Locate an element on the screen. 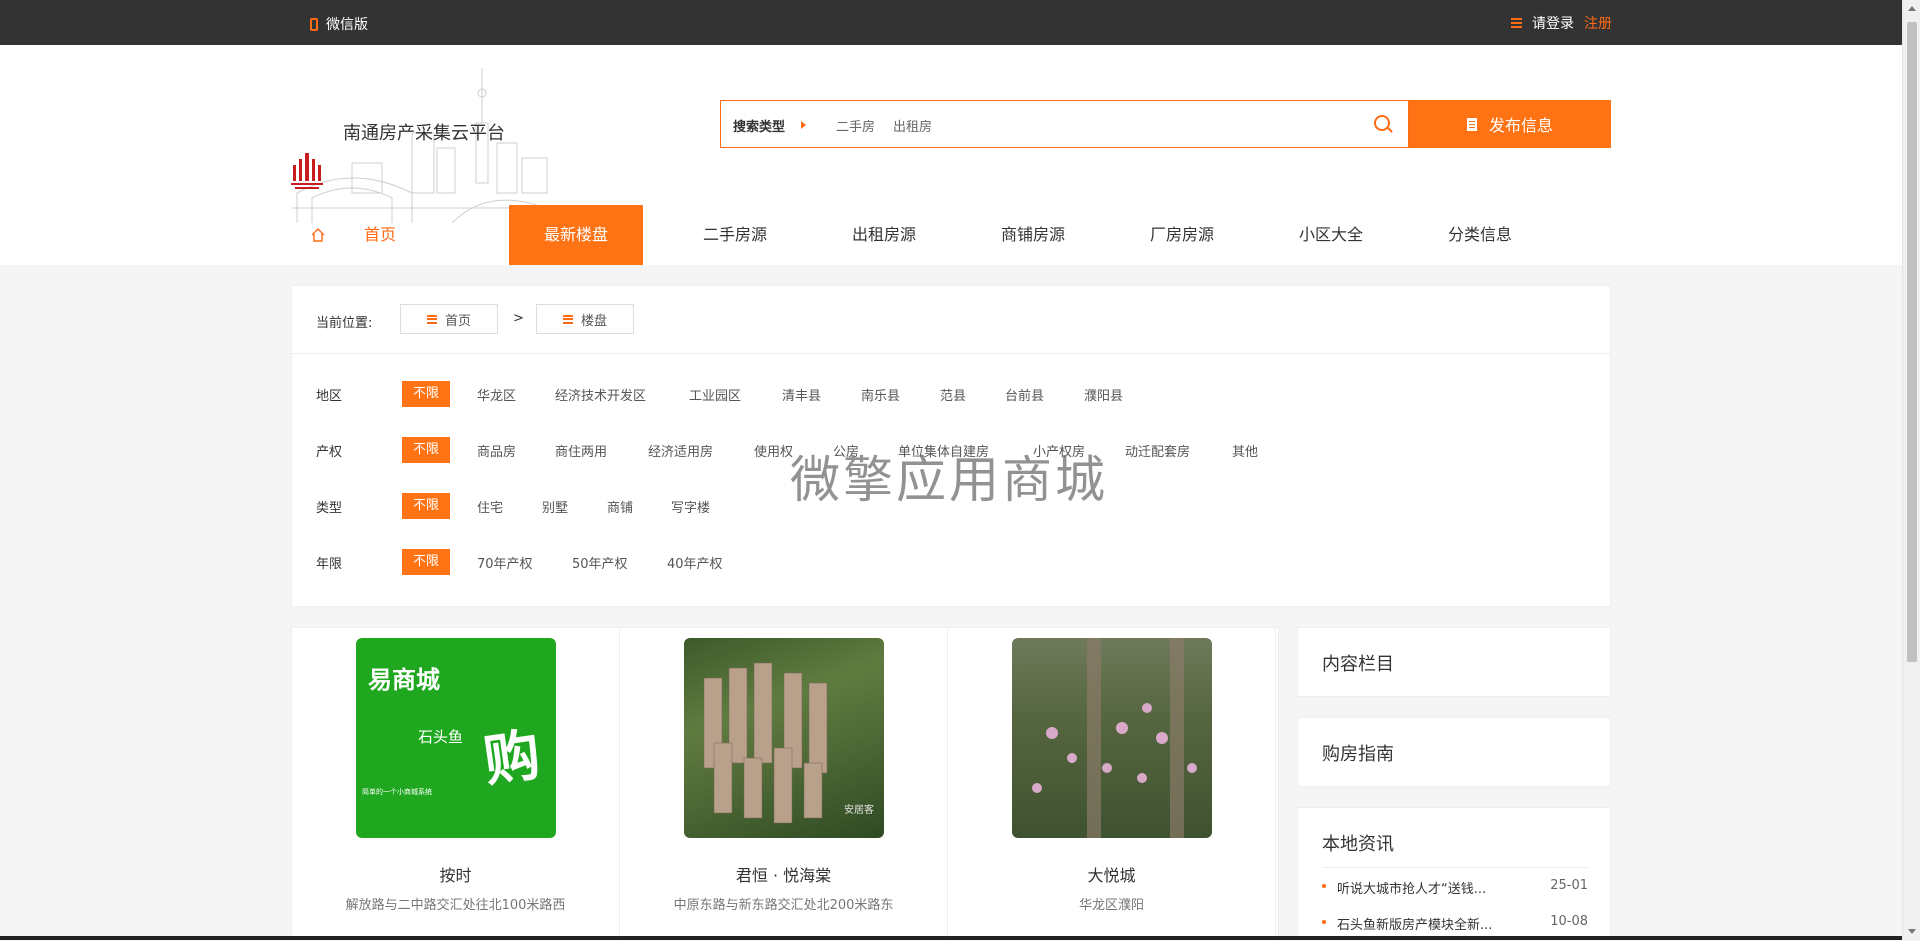  promo-tagline: 简单的一个小商城系统 is located at coordinates (397, 791).